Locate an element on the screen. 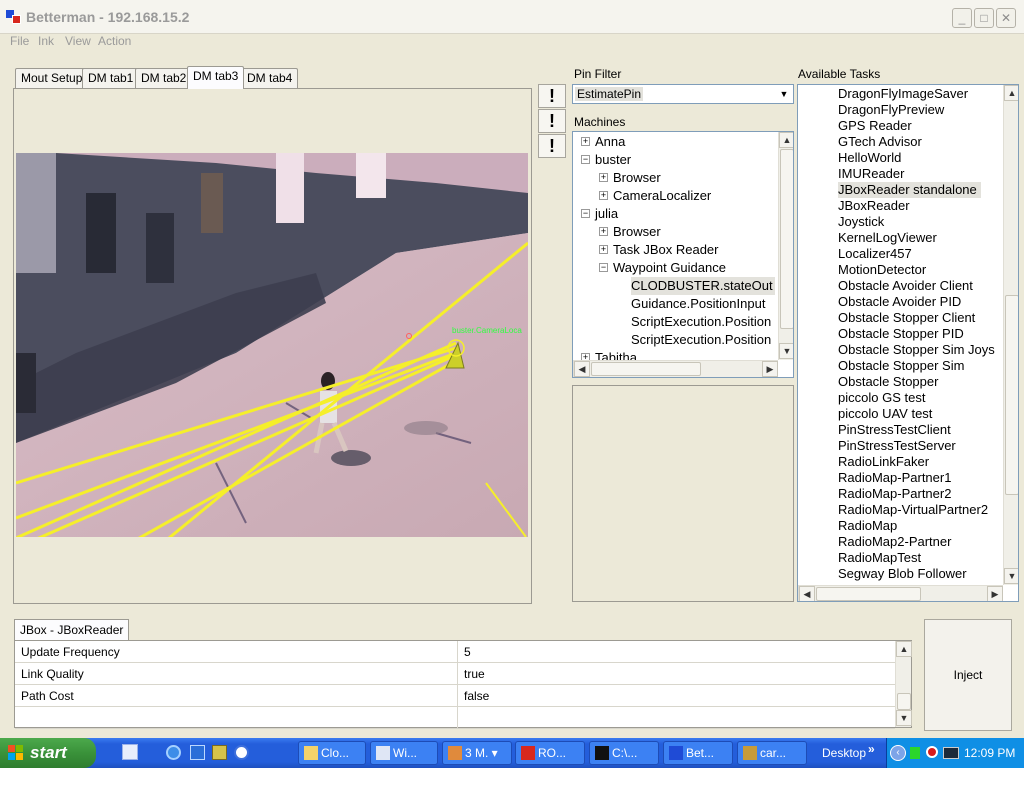 The image size is (1024, 800). quicklaunch-media-icon is located at coordinates (219, 752).